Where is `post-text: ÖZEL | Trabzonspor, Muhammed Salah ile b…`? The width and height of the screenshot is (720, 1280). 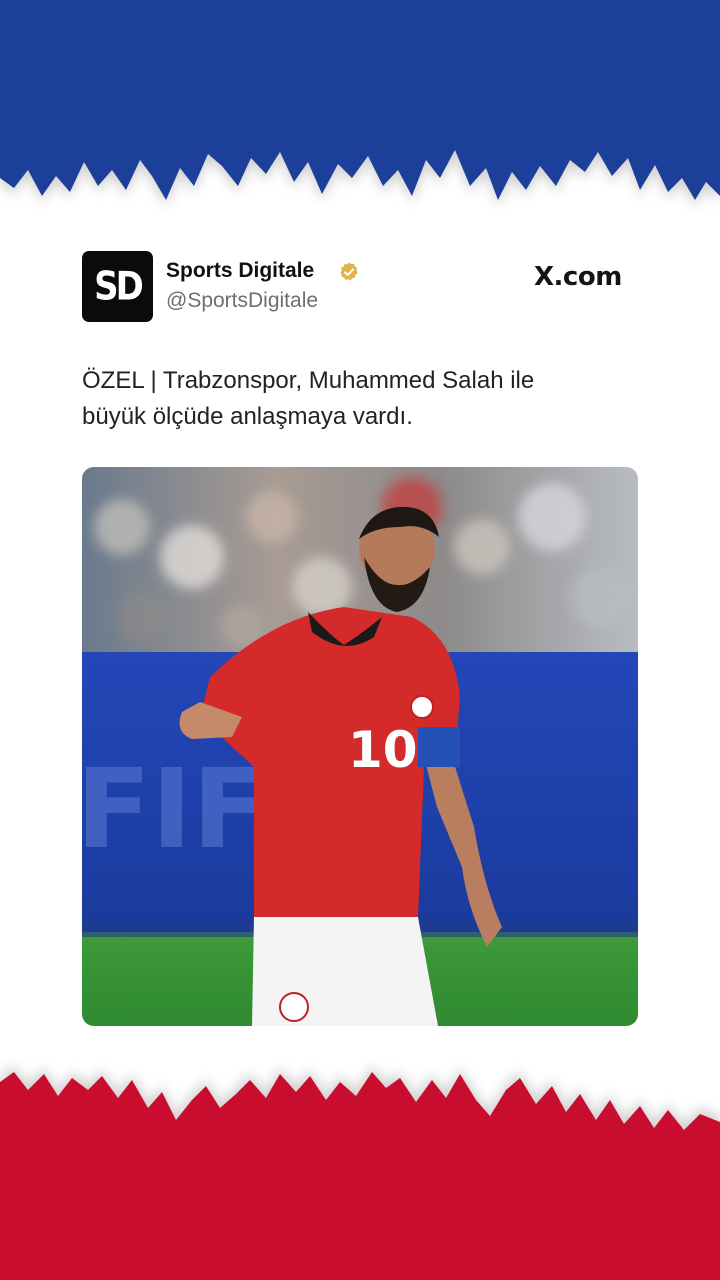
post-text: ÖZEL | Trabzonspor, Muhammed Salah ile b… is located at coordinates (362, 399).